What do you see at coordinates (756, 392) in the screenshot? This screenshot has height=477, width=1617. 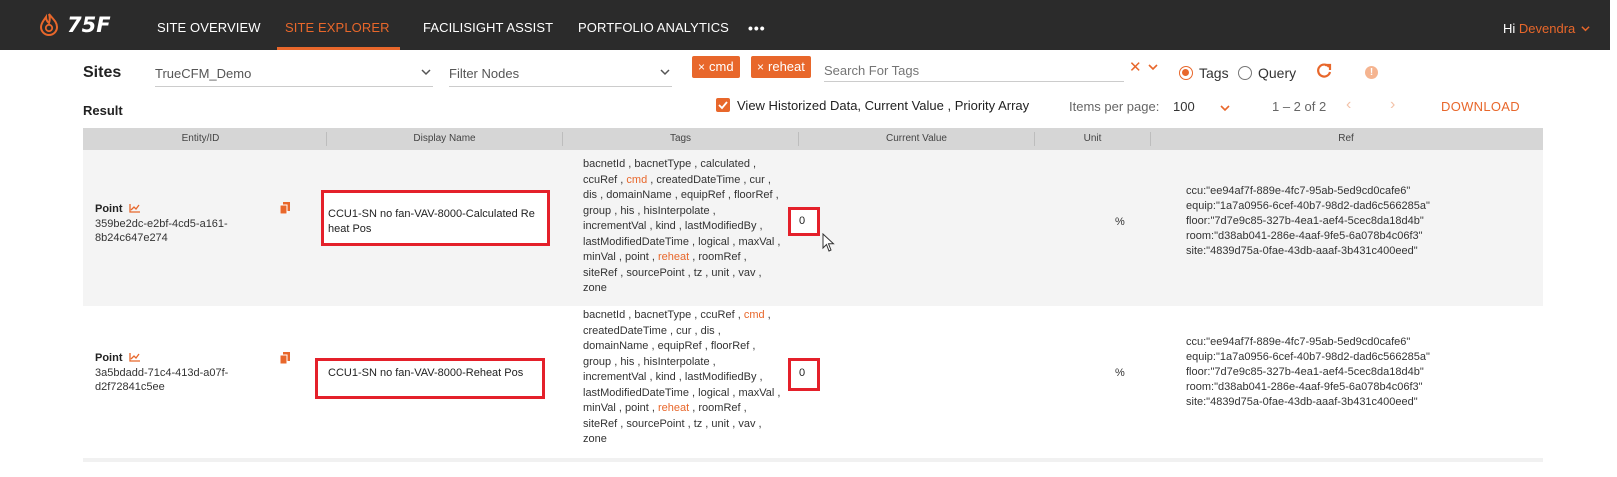 I see `tag-item: maxVal` at bounding box center [756, 392].